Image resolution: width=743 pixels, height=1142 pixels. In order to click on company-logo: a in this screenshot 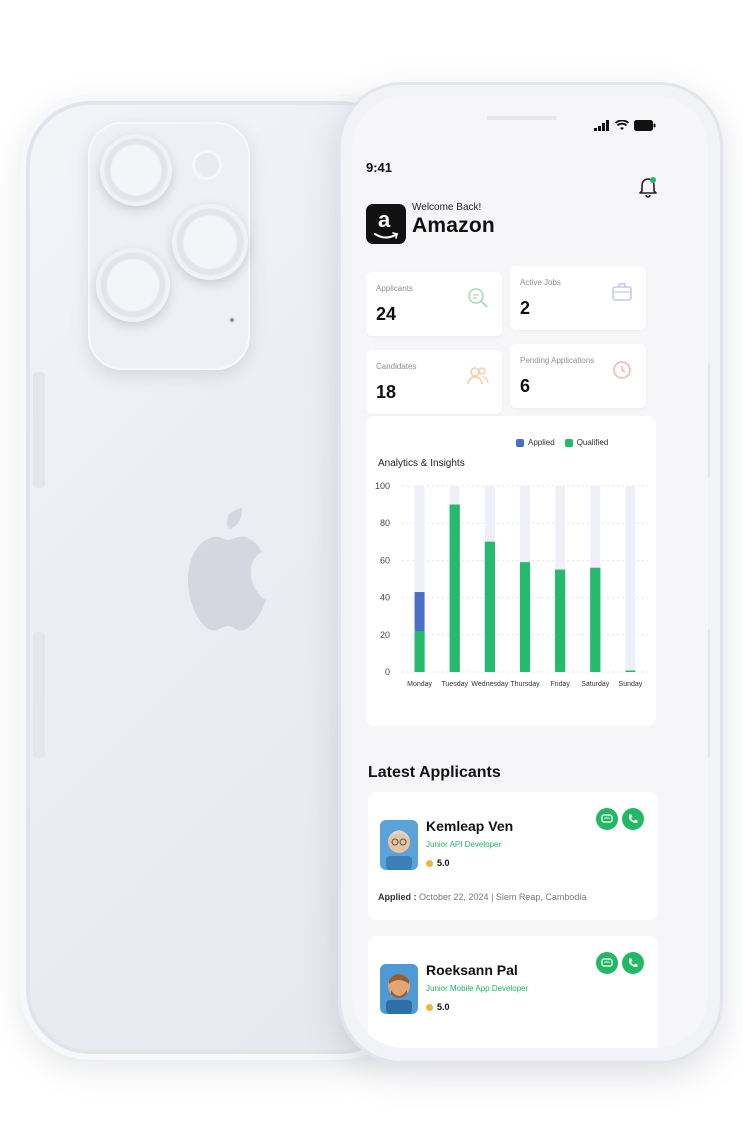, I will do `click(386, 224)`.